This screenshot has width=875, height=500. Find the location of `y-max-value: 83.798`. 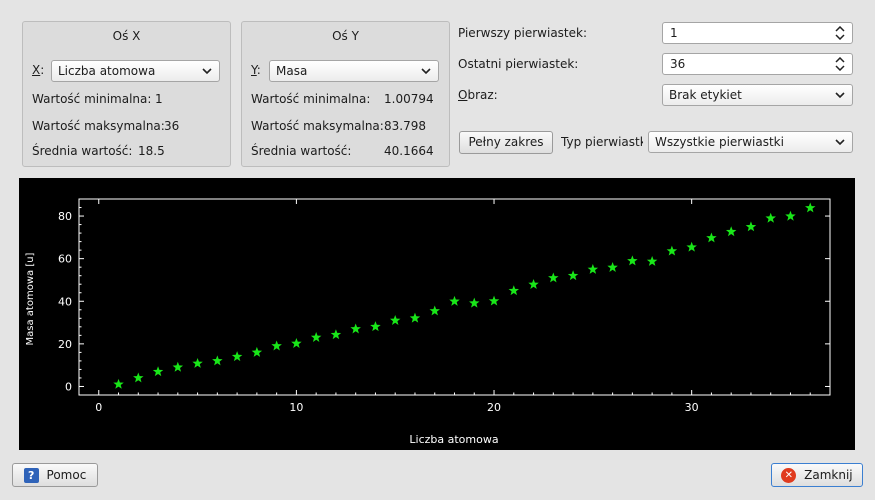

y-max-value: 83.798 is located at coordinates (405, 126).